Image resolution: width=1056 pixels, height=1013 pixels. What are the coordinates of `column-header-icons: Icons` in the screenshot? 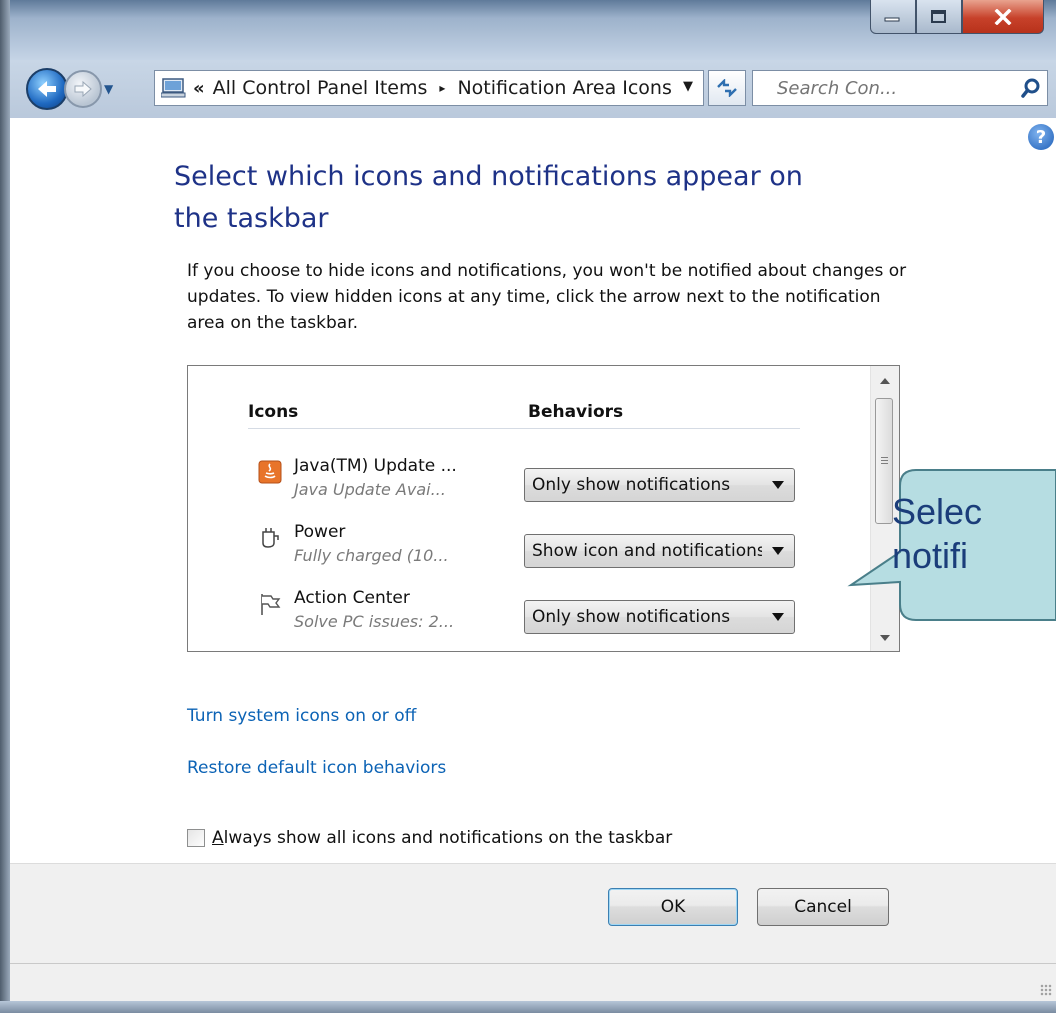 It's located at (273, 412).